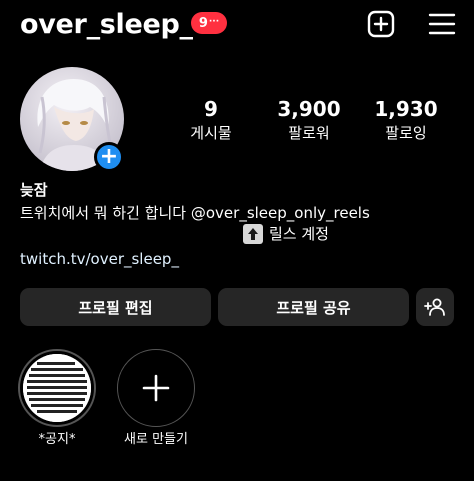 This screenshot has width=474, height=481. What do you see at coordinates (115, 307) in the screenshot?
I see `edit-profile-button: 프로필 편집` at bounding box center [115, 307].